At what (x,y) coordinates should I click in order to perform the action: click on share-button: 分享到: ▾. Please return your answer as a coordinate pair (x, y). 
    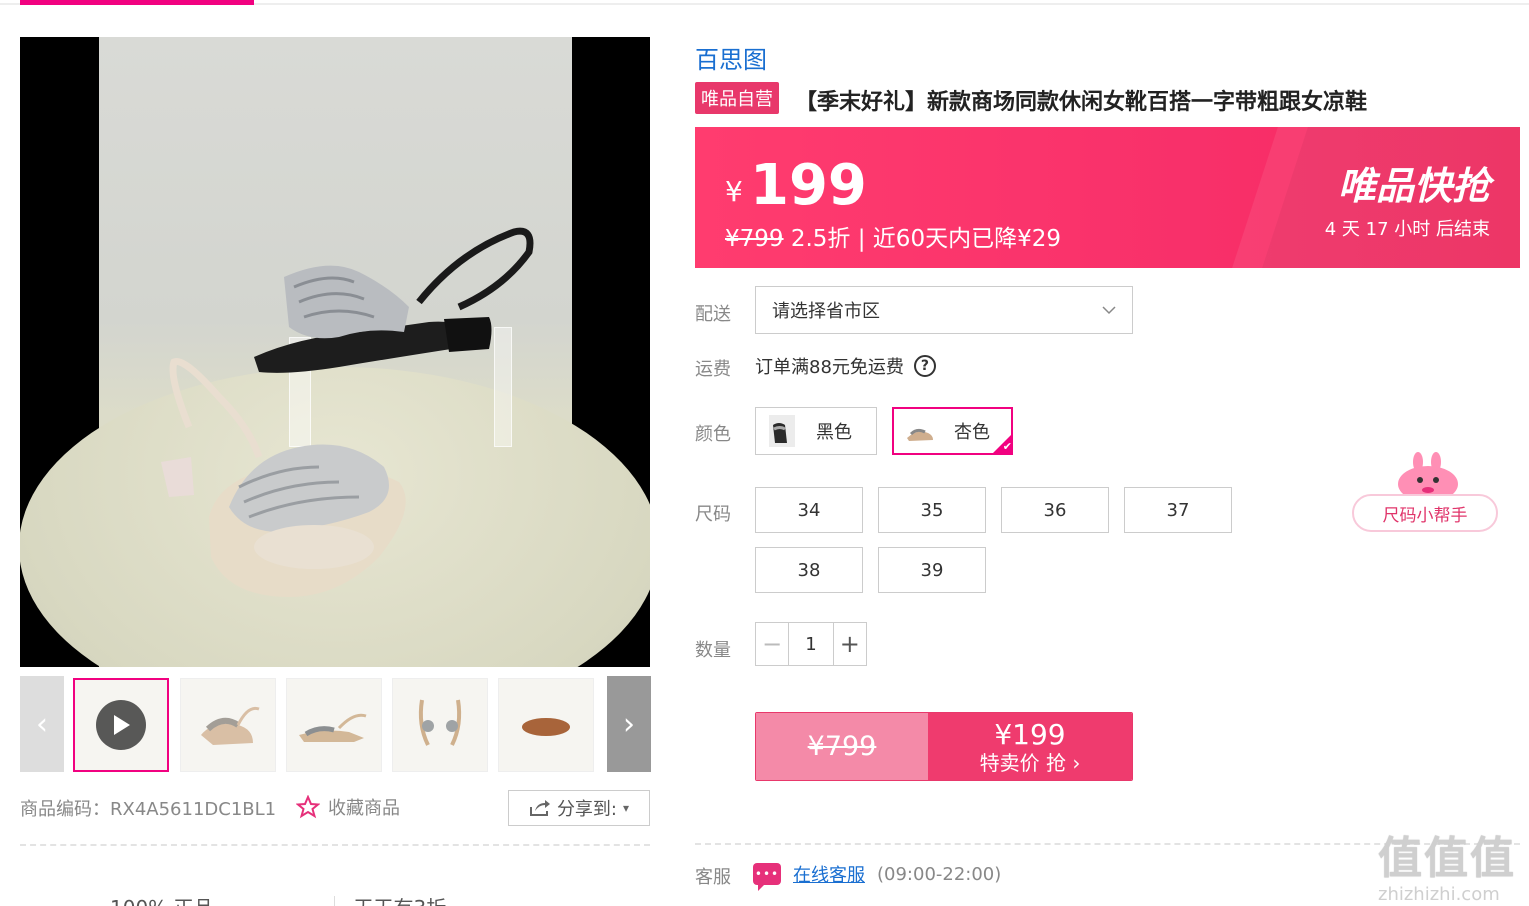
    Looking at the image, I should click on (579, 808).